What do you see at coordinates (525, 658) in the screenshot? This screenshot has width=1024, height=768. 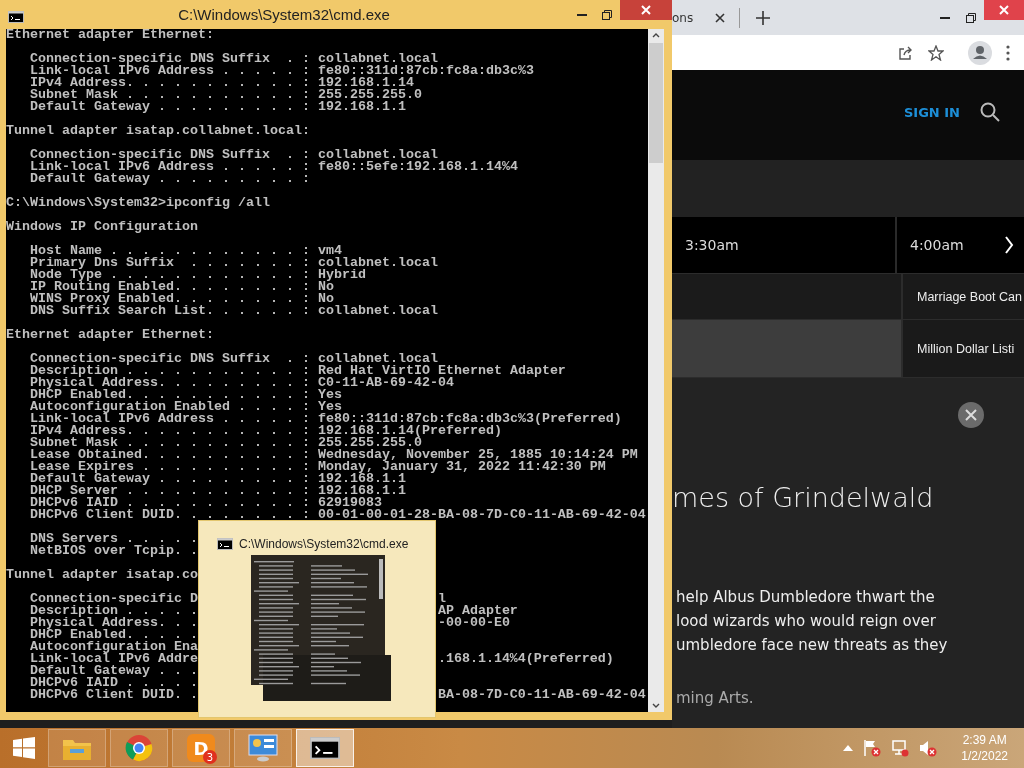 I see `console-line: .168.1.14%4(Preferred)` at bounding box center [525, 658].